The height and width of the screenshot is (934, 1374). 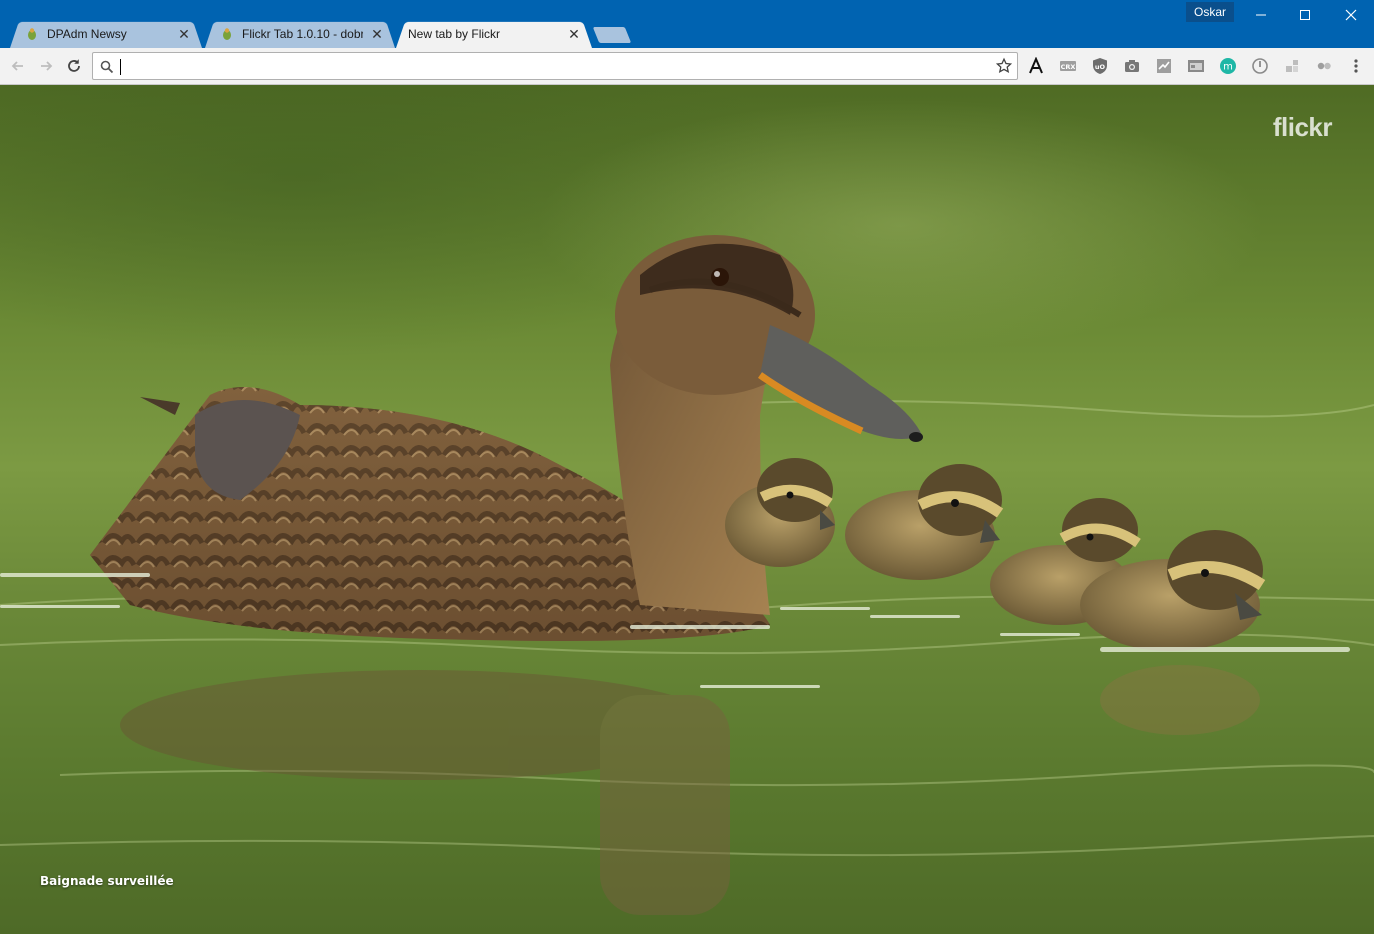 What do you see at coordinates (1305, 15) in the screenshot?
I see `maximize-icon` at bounding box center [1305, 15].